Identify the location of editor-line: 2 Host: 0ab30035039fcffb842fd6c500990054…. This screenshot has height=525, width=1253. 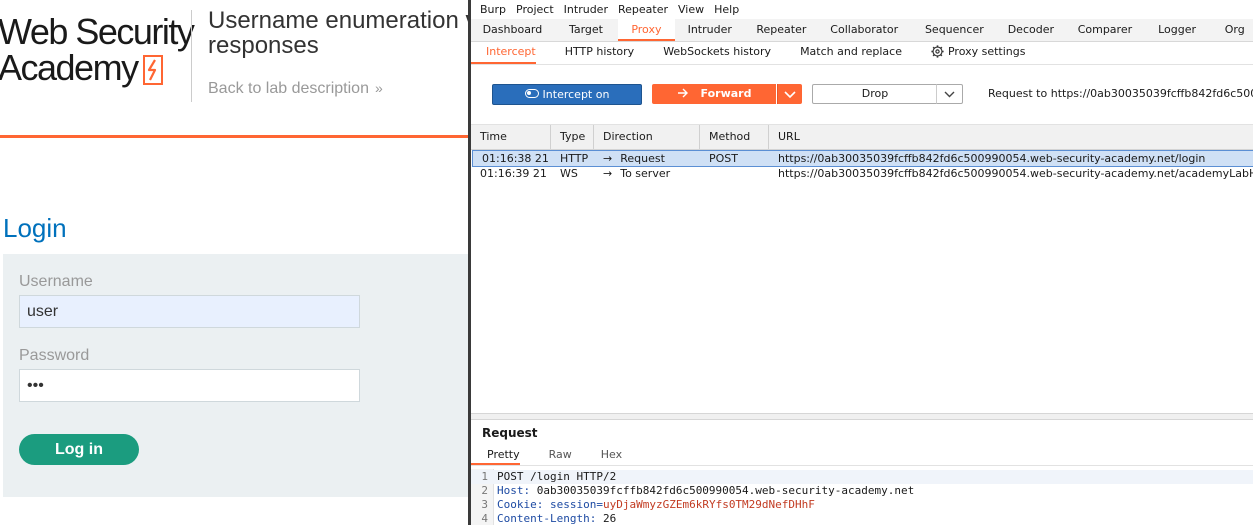
(692, 491).